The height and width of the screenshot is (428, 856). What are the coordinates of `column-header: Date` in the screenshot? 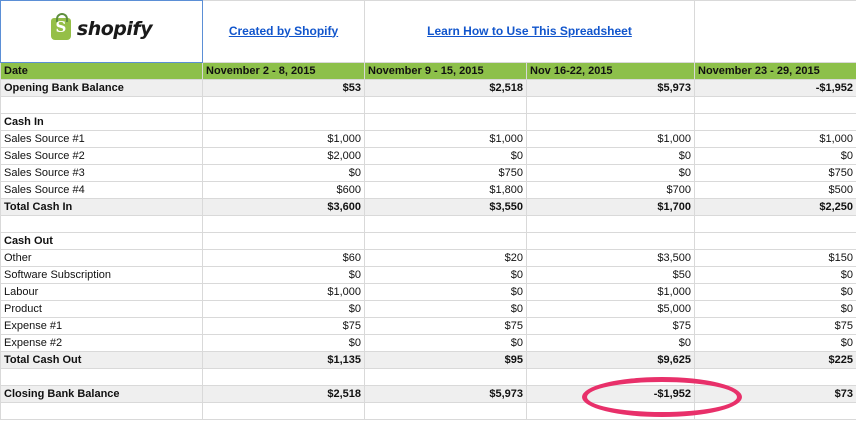 It's located at (101, 71).